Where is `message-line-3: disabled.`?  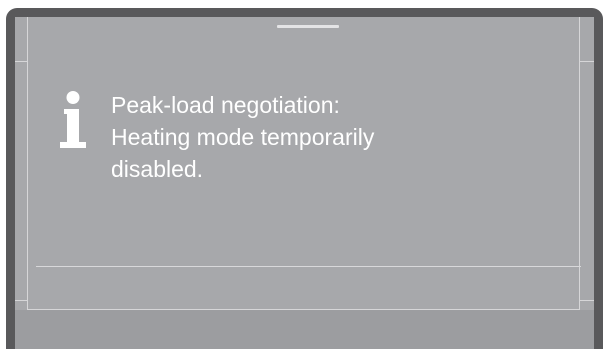 message-line-3: disabled. is located at coordinates (157, 169).